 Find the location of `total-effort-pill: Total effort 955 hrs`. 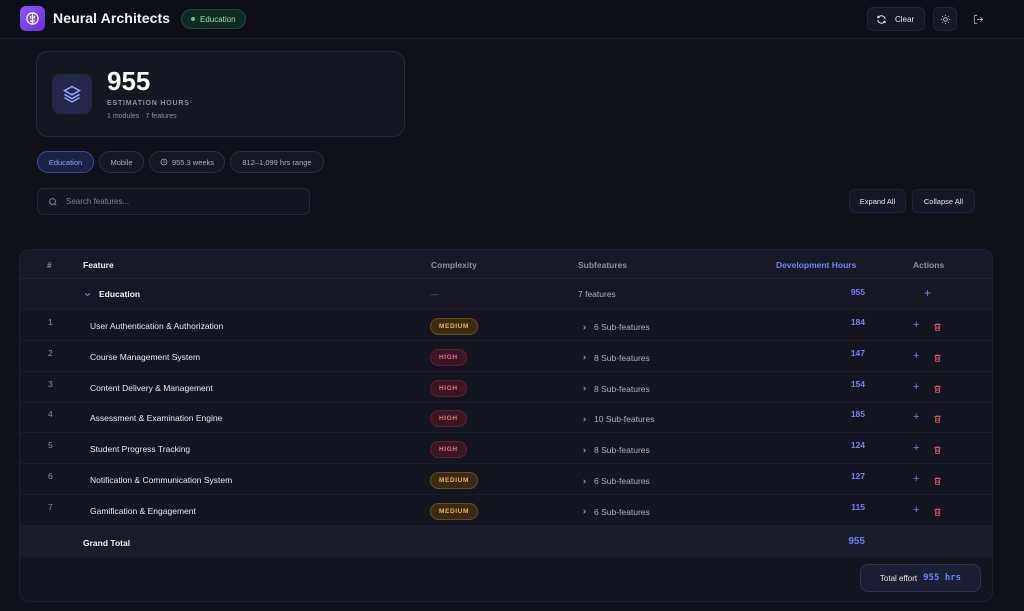

total-effort-pill: Total effort 955 hrs is located at coordinates (920, 578).